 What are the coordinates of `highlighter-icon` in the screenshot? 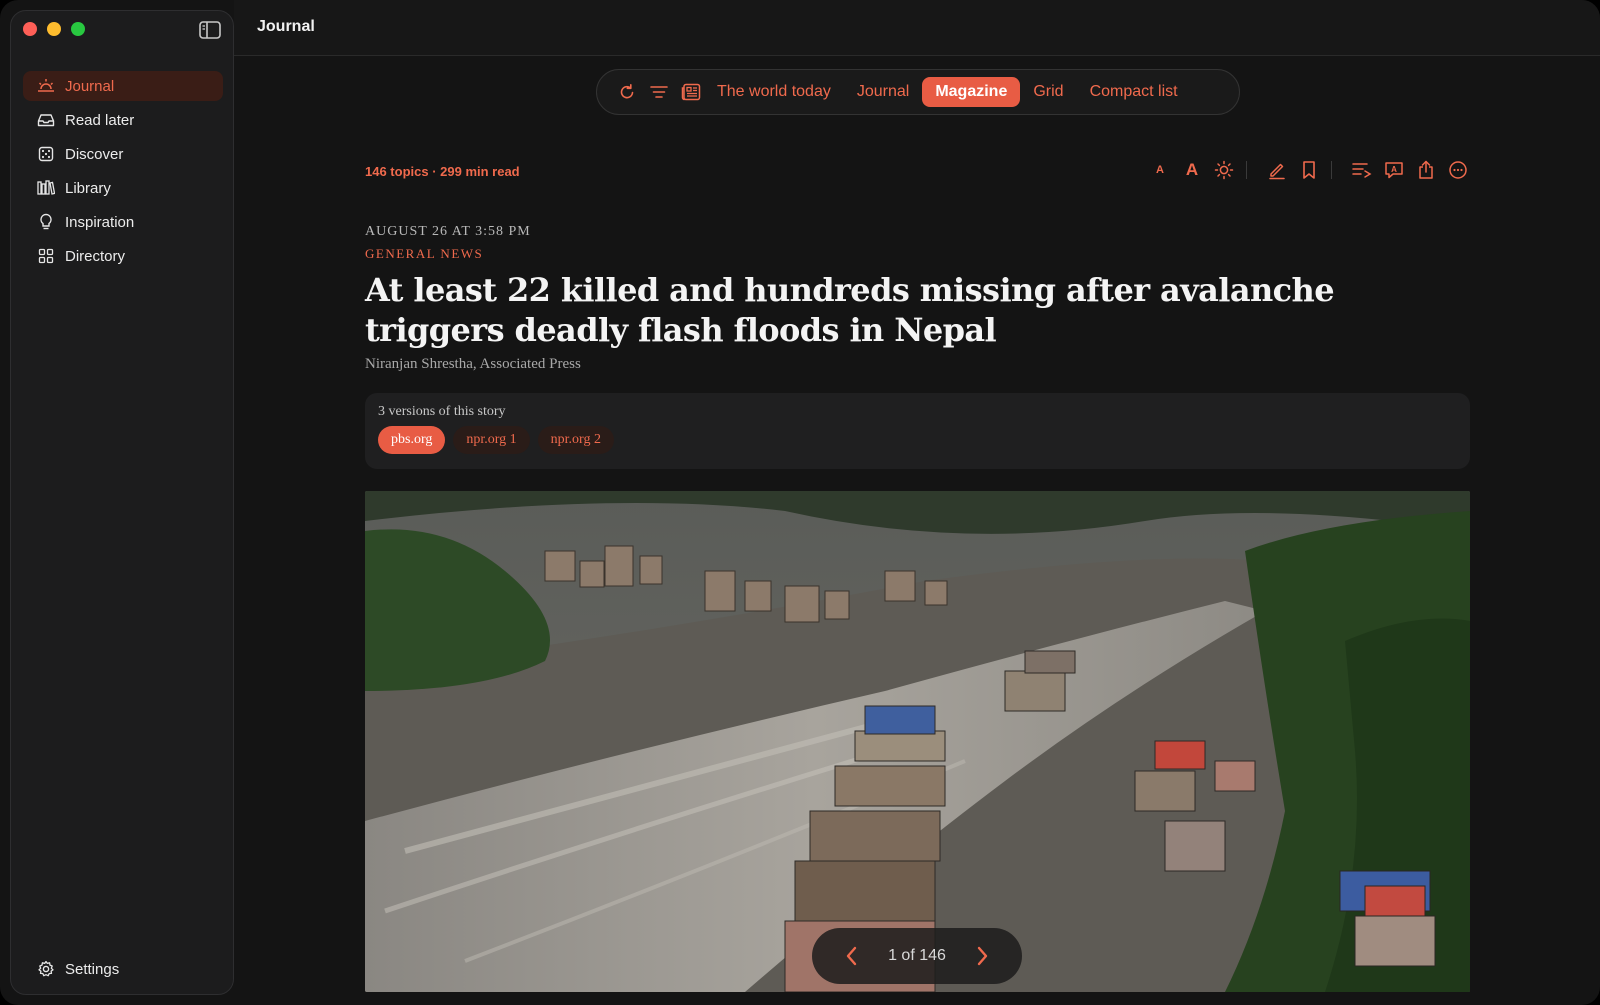 It's located at (1277, 170).